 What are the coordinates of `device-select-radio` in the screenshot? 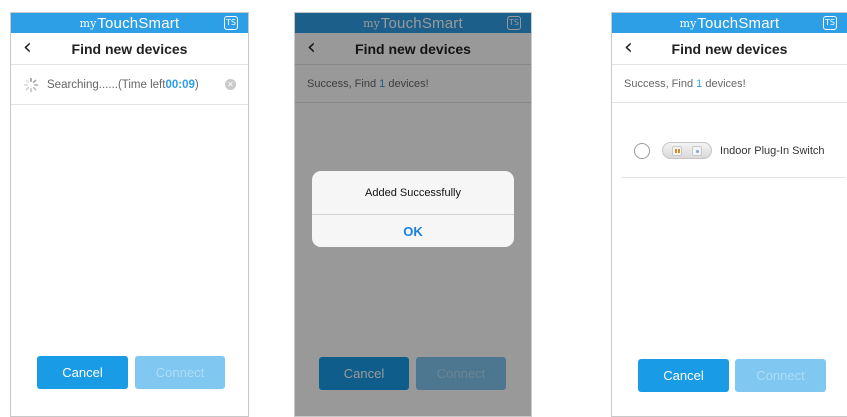 It's located at (642, 150).